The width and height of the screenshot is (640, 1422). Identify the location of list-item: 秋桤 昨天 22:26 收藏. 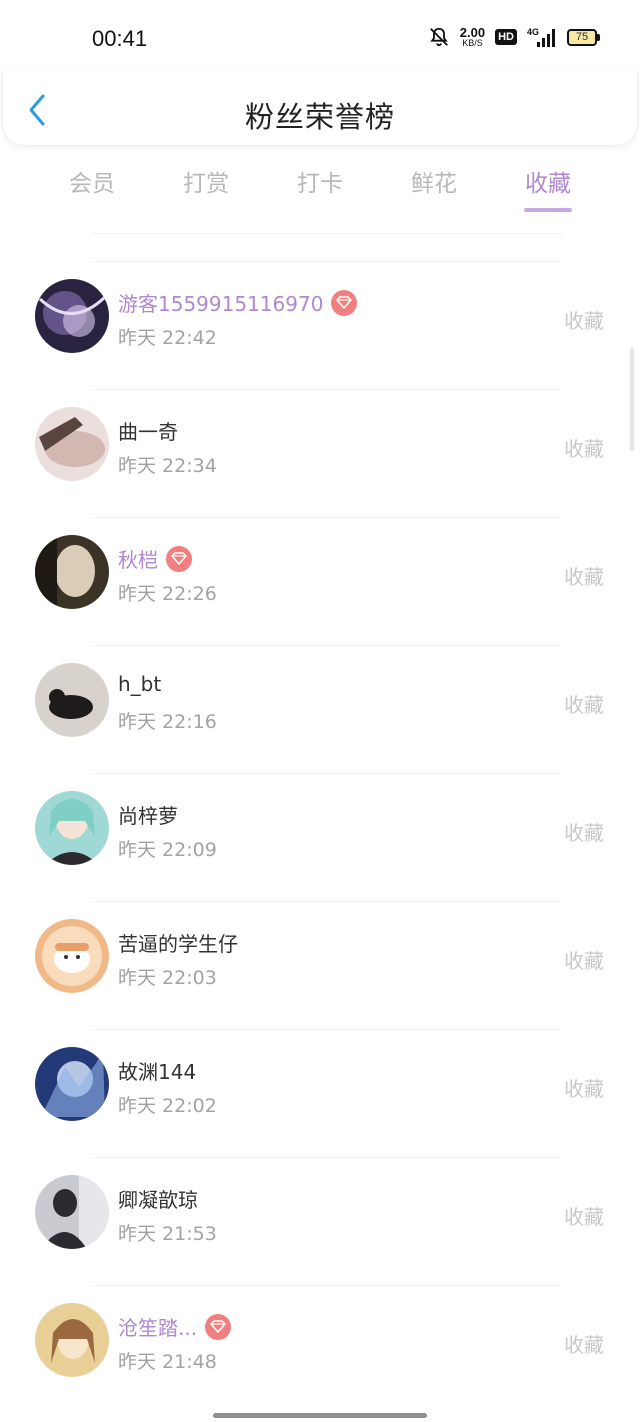
(320, 581).